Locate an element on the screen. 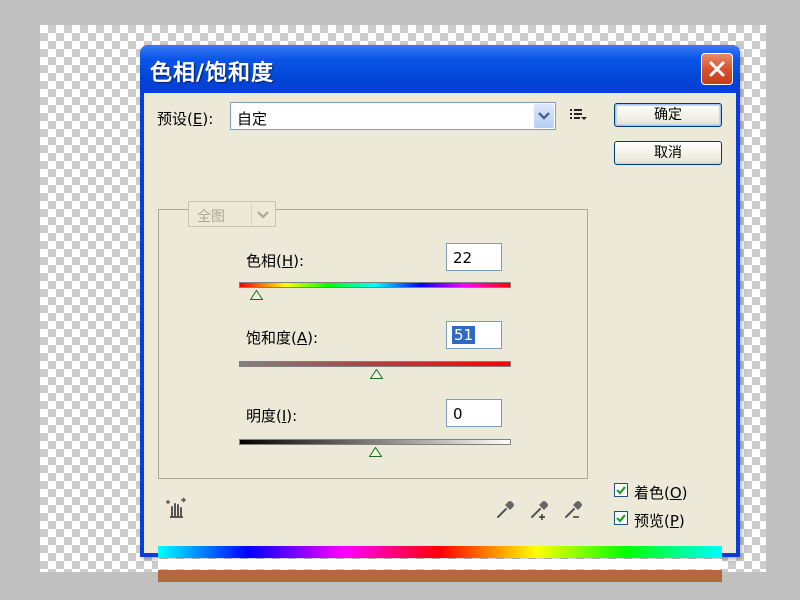 This screenshot has height=600, width=800. eyedropper-plus-icon is located at coordinates (539, 510).